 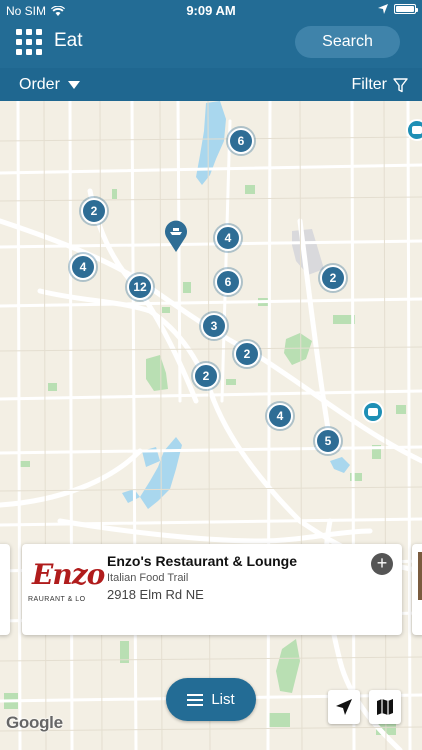 I want to click on list-button: List, so click(x=211, y=699).